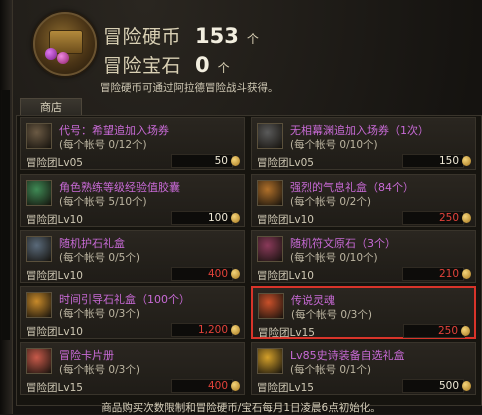  What do you see at coordinates (39, 249) in the screenshot?
I see `chest-icon` at bounding box center [39, 249].